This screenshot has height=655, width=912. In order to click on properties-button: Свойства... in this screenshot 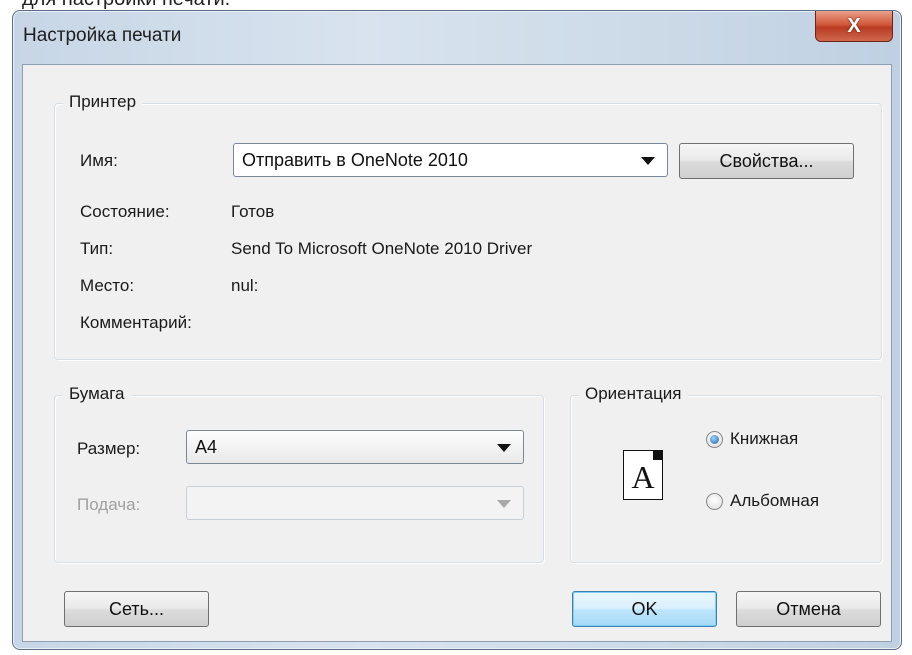, I will do `click(766, 161)`.